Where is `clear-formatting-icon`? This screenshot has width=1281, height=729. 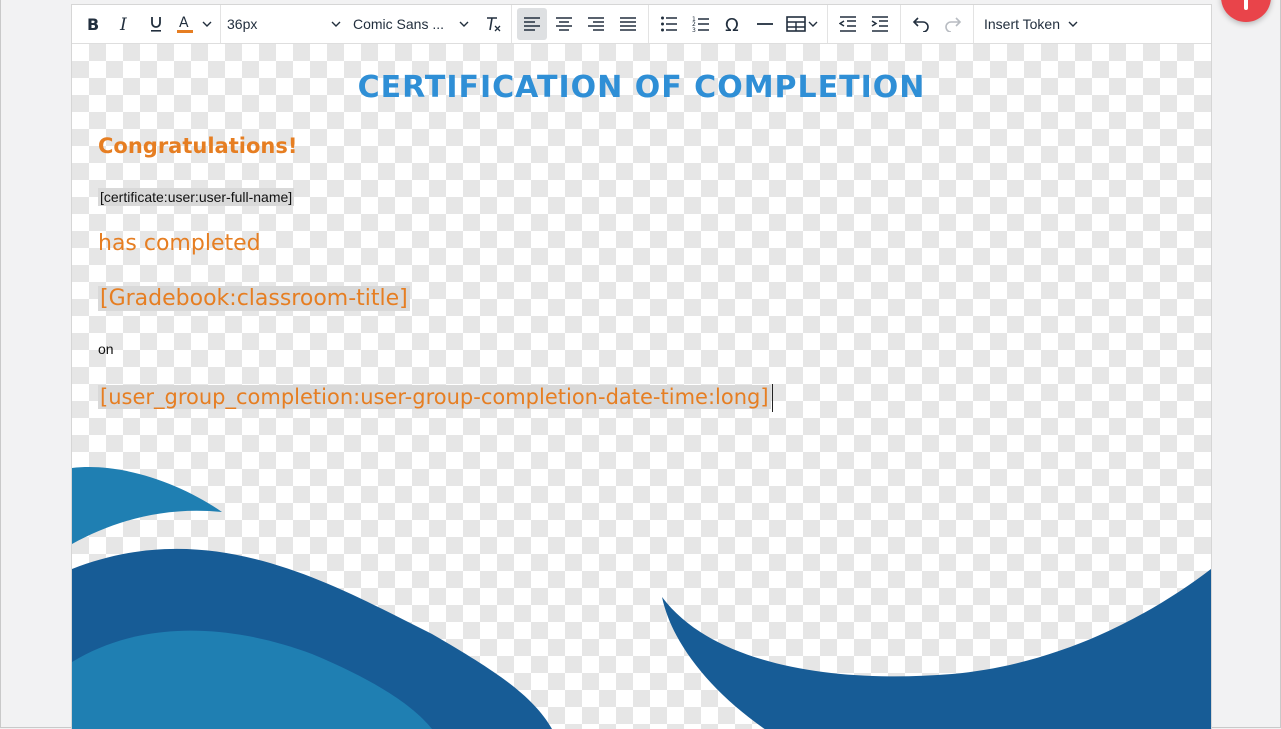
clear-formatting-icon is located at coordinates (494, 24).